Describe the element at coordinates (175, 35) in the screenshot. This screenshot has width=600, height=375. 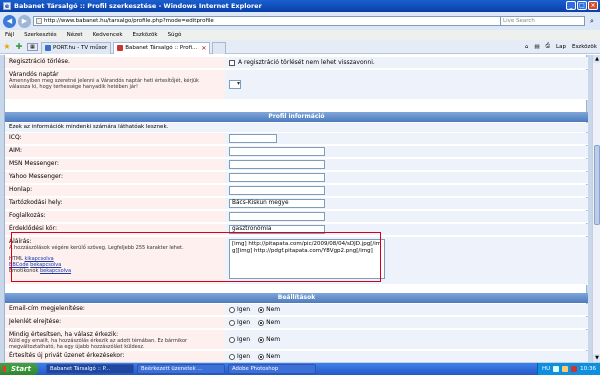
I see `menu-help: Súgó` at that location.